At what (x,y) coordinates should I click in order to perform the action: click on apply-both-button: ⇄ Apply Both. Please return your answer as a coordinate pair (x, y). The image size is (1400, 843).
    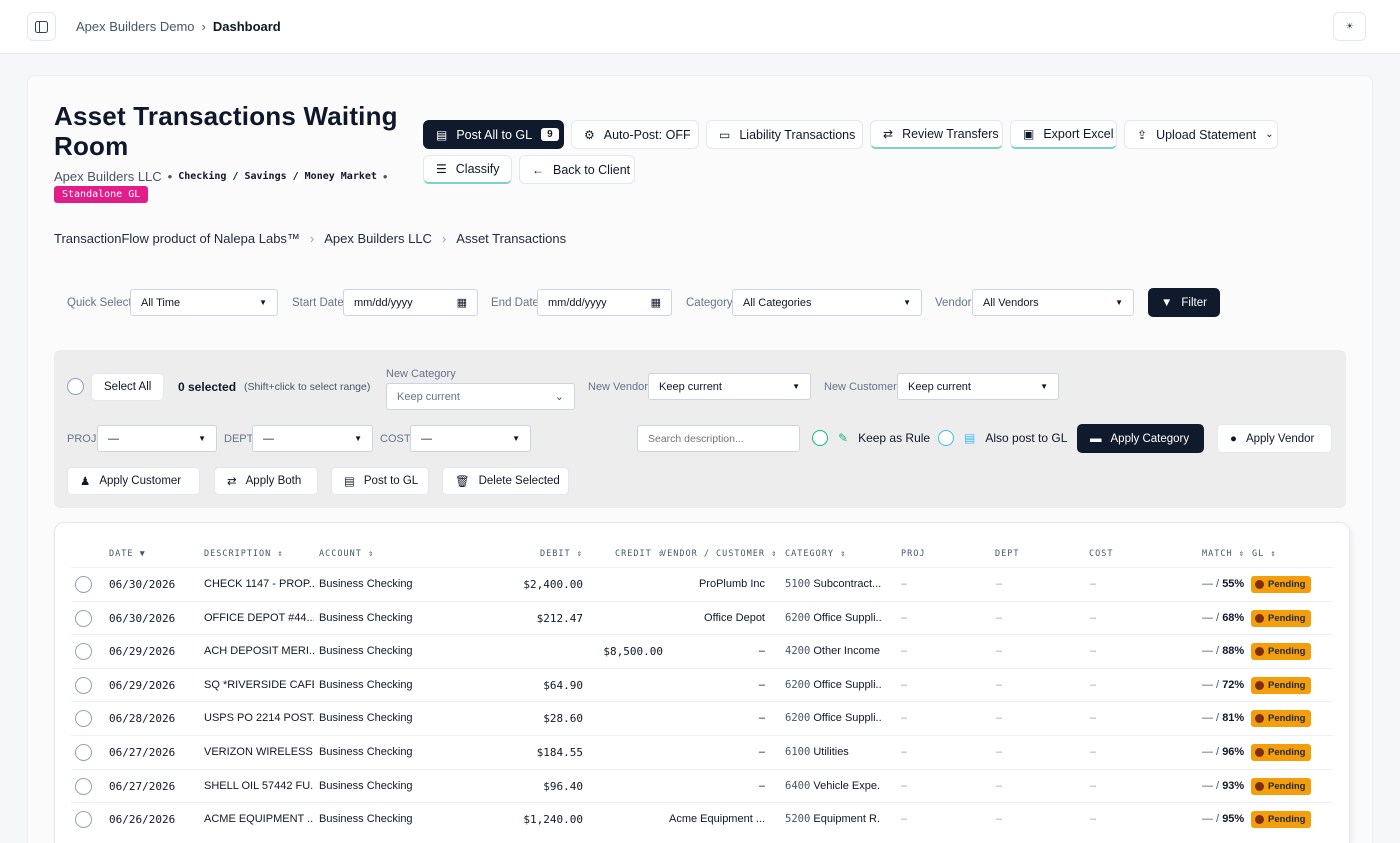
    Looking at the image, I should click on (266, 481).